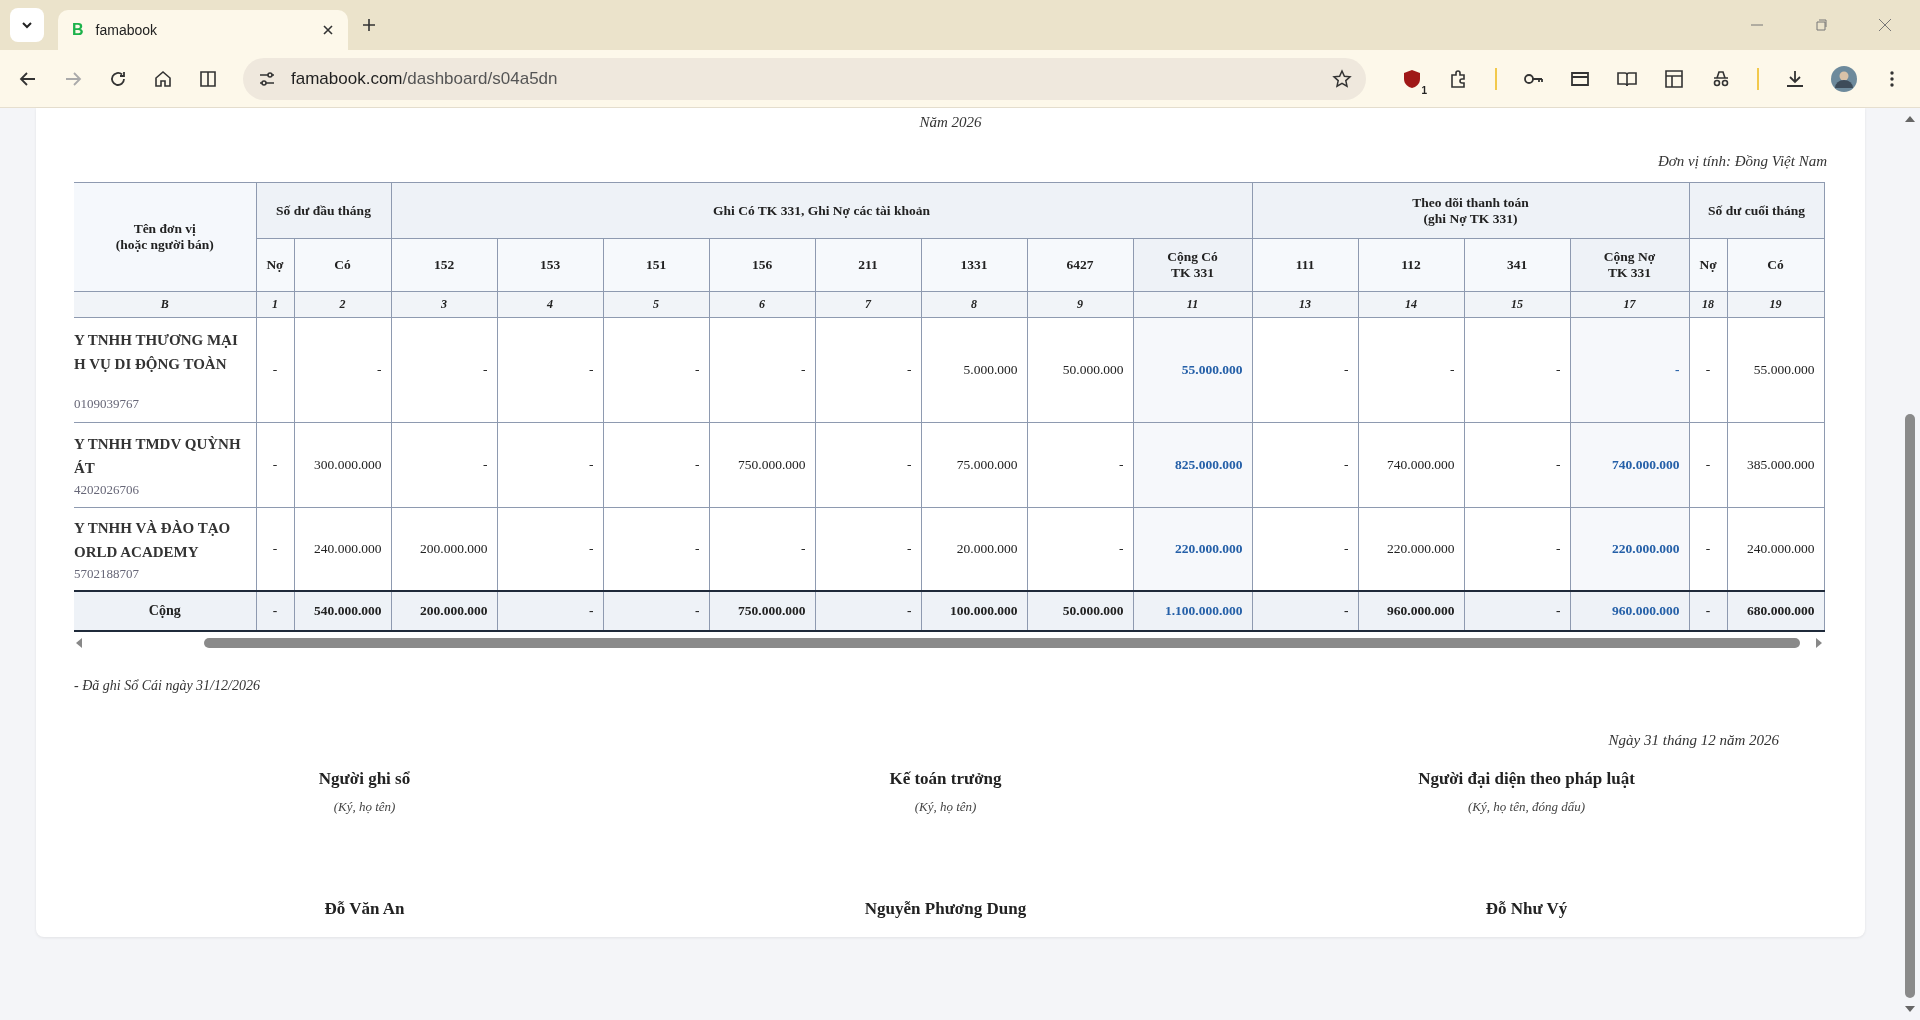 The image size is (1920, 1020). Describe the element at coordinates (1305, 265) in the screenshot. I see `column-header: 111` at that location.